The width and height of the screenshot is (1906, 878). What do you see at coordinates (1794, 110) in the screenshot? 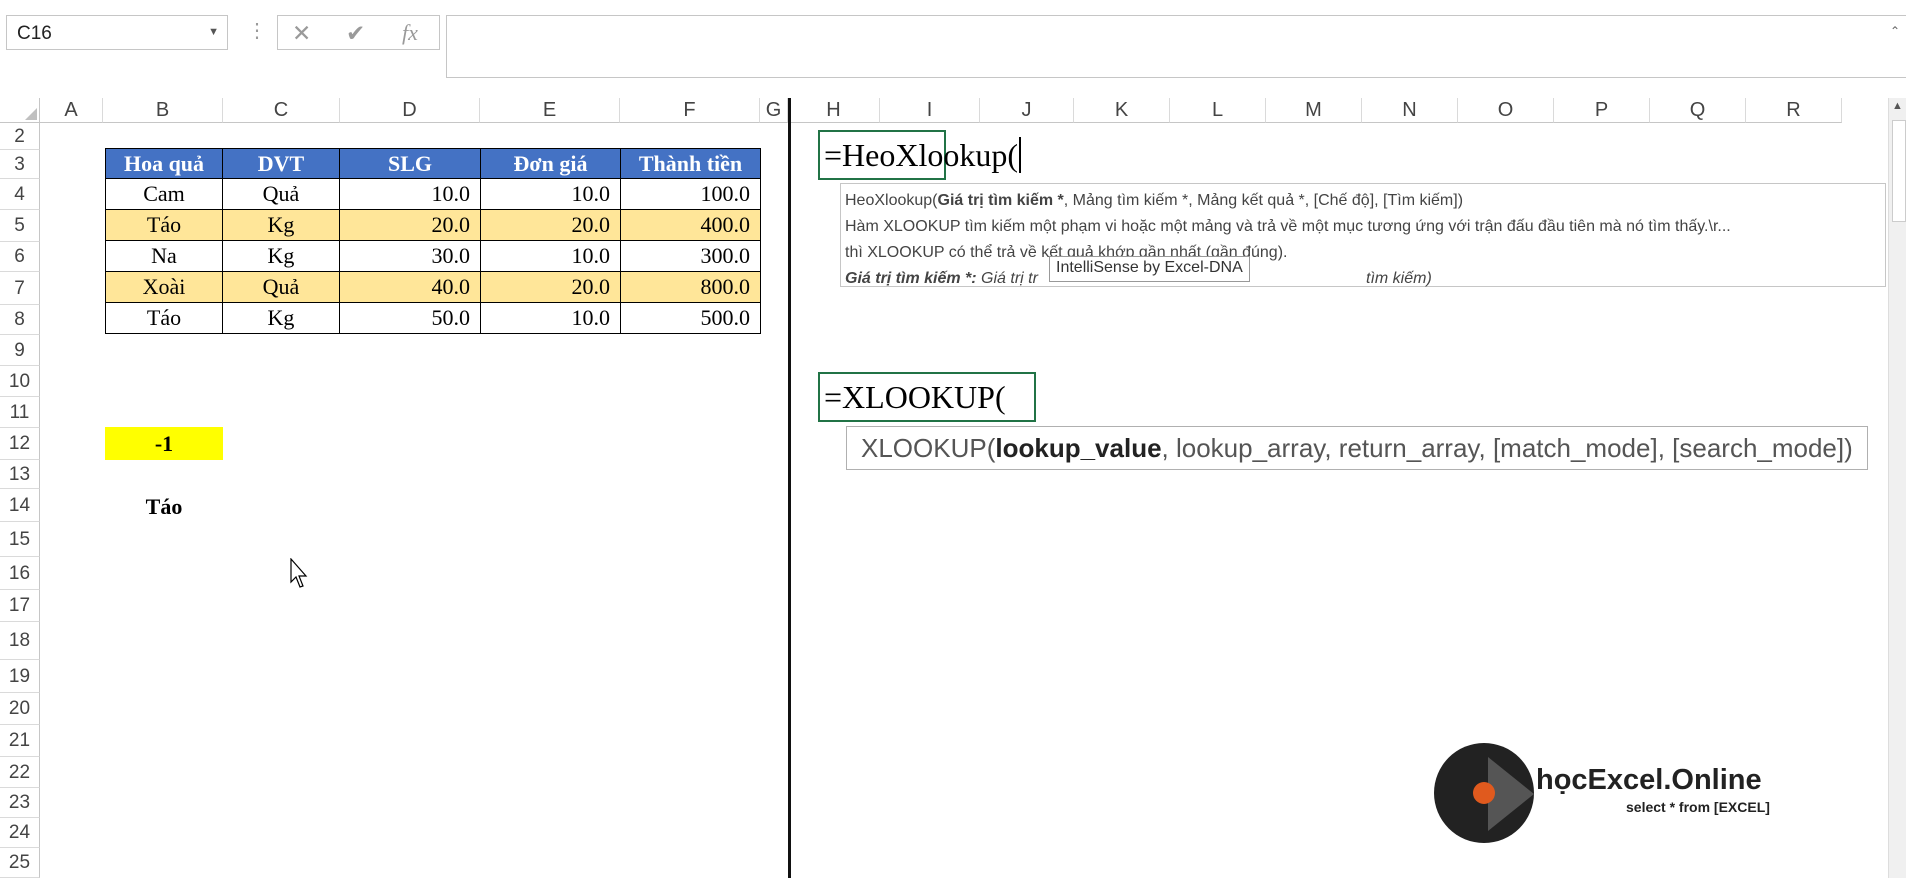
I see `column-header-r: R` at bounding box center [1794, 110].